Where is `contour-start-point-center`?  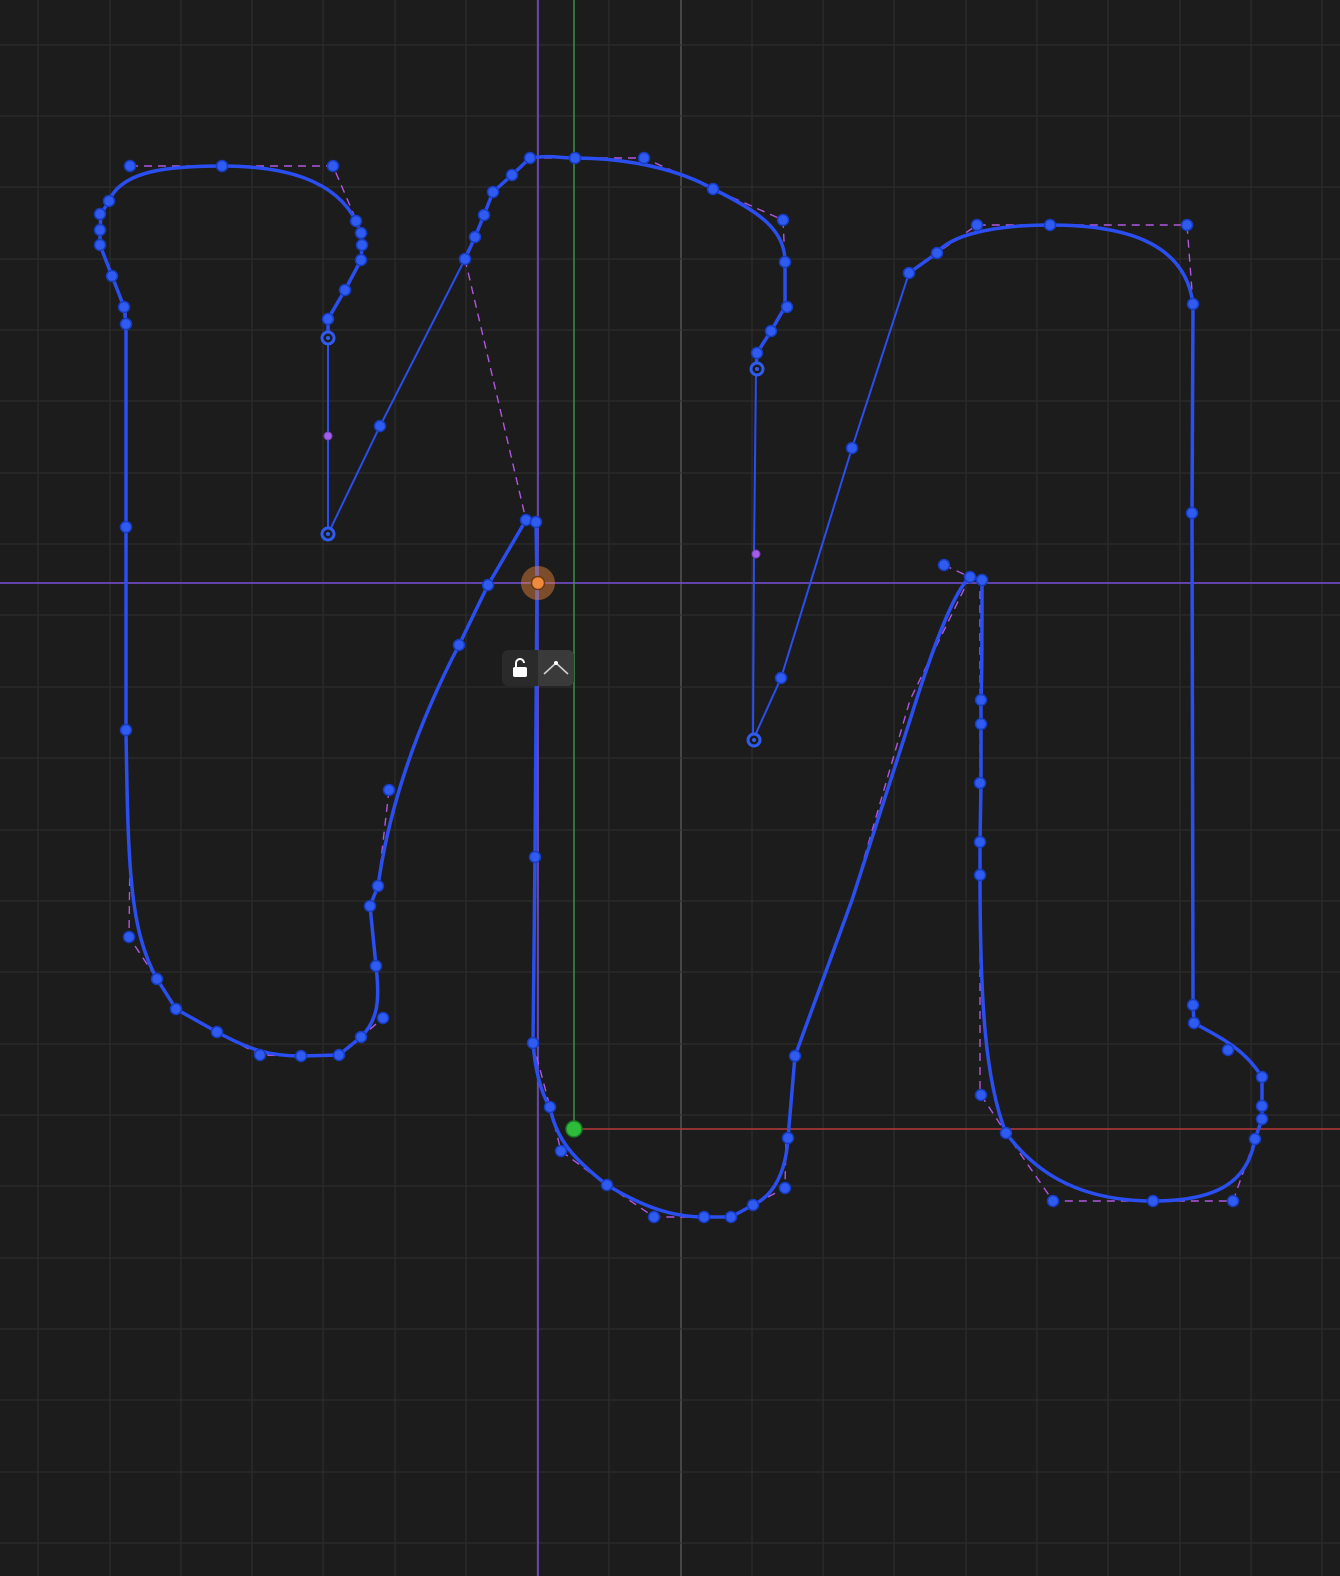 contour-start-point-center is located at coordinates (757, 369).